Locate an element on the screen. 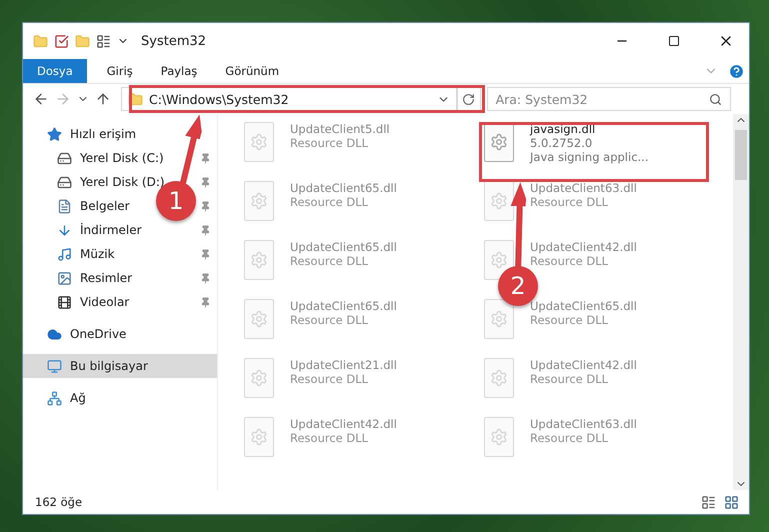  help-icon is located at coordinates (736, 71).